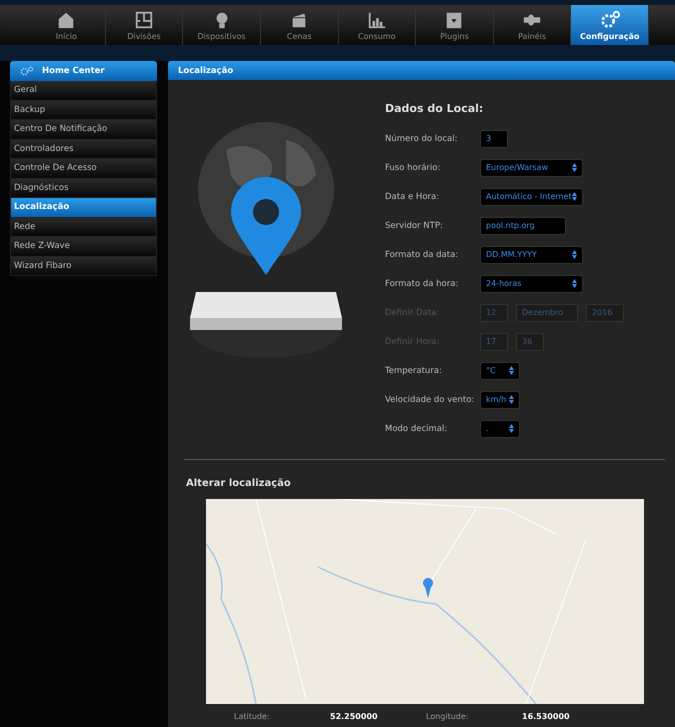 The height and width of the screenshot is (727, 675). I want to click on dropdown: km/h, so click(500, 399).